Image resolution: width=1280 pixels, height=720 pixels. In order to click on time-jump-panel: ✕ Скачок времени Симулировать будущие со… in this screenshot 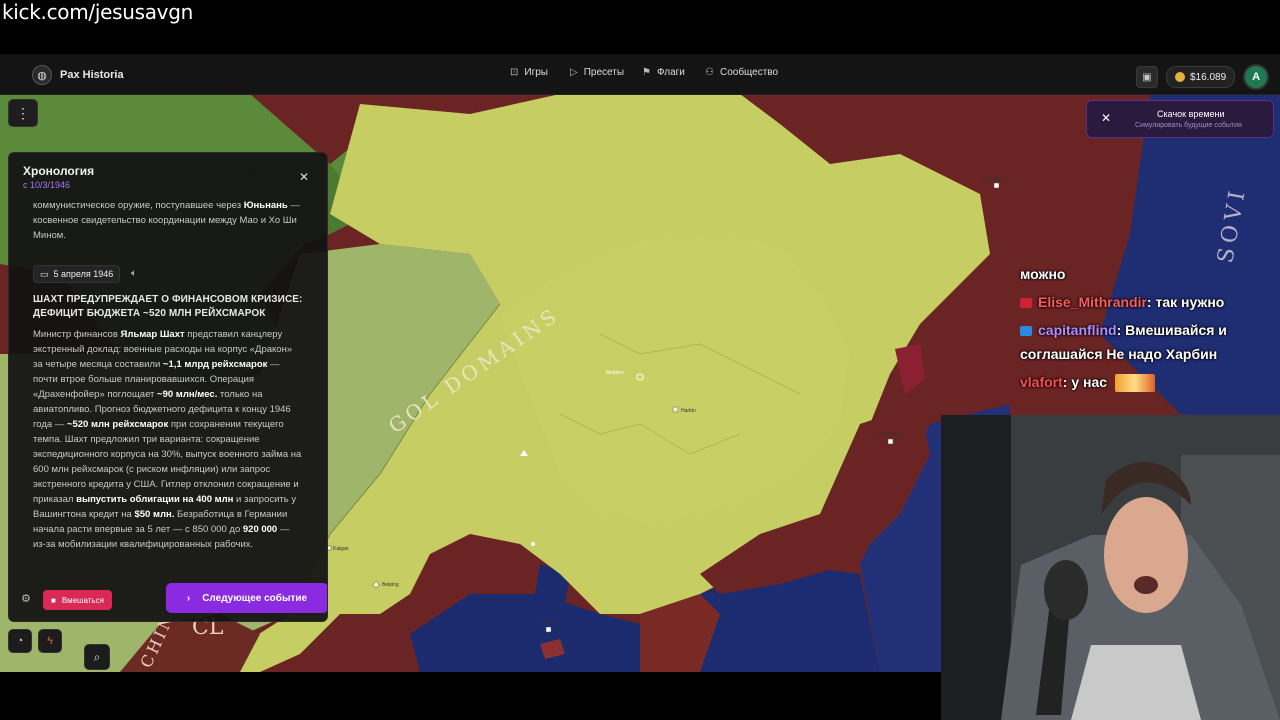, I will do `click(1180, 119)`.